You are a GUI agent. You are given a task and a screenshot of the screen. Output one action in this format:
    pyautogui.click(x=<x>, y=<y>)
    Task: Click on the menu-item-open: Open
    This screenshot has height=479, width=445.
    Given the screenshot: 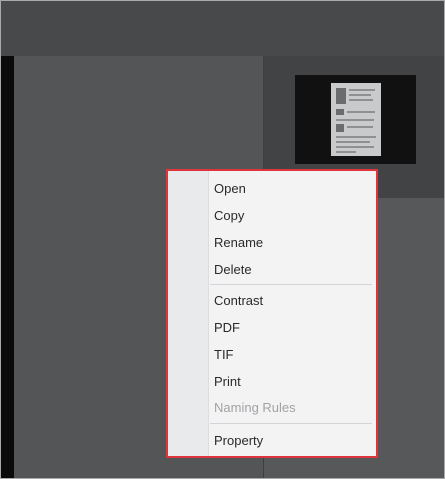 What is the action you would take?
    pyautogui.click(x=289, y=189)
    